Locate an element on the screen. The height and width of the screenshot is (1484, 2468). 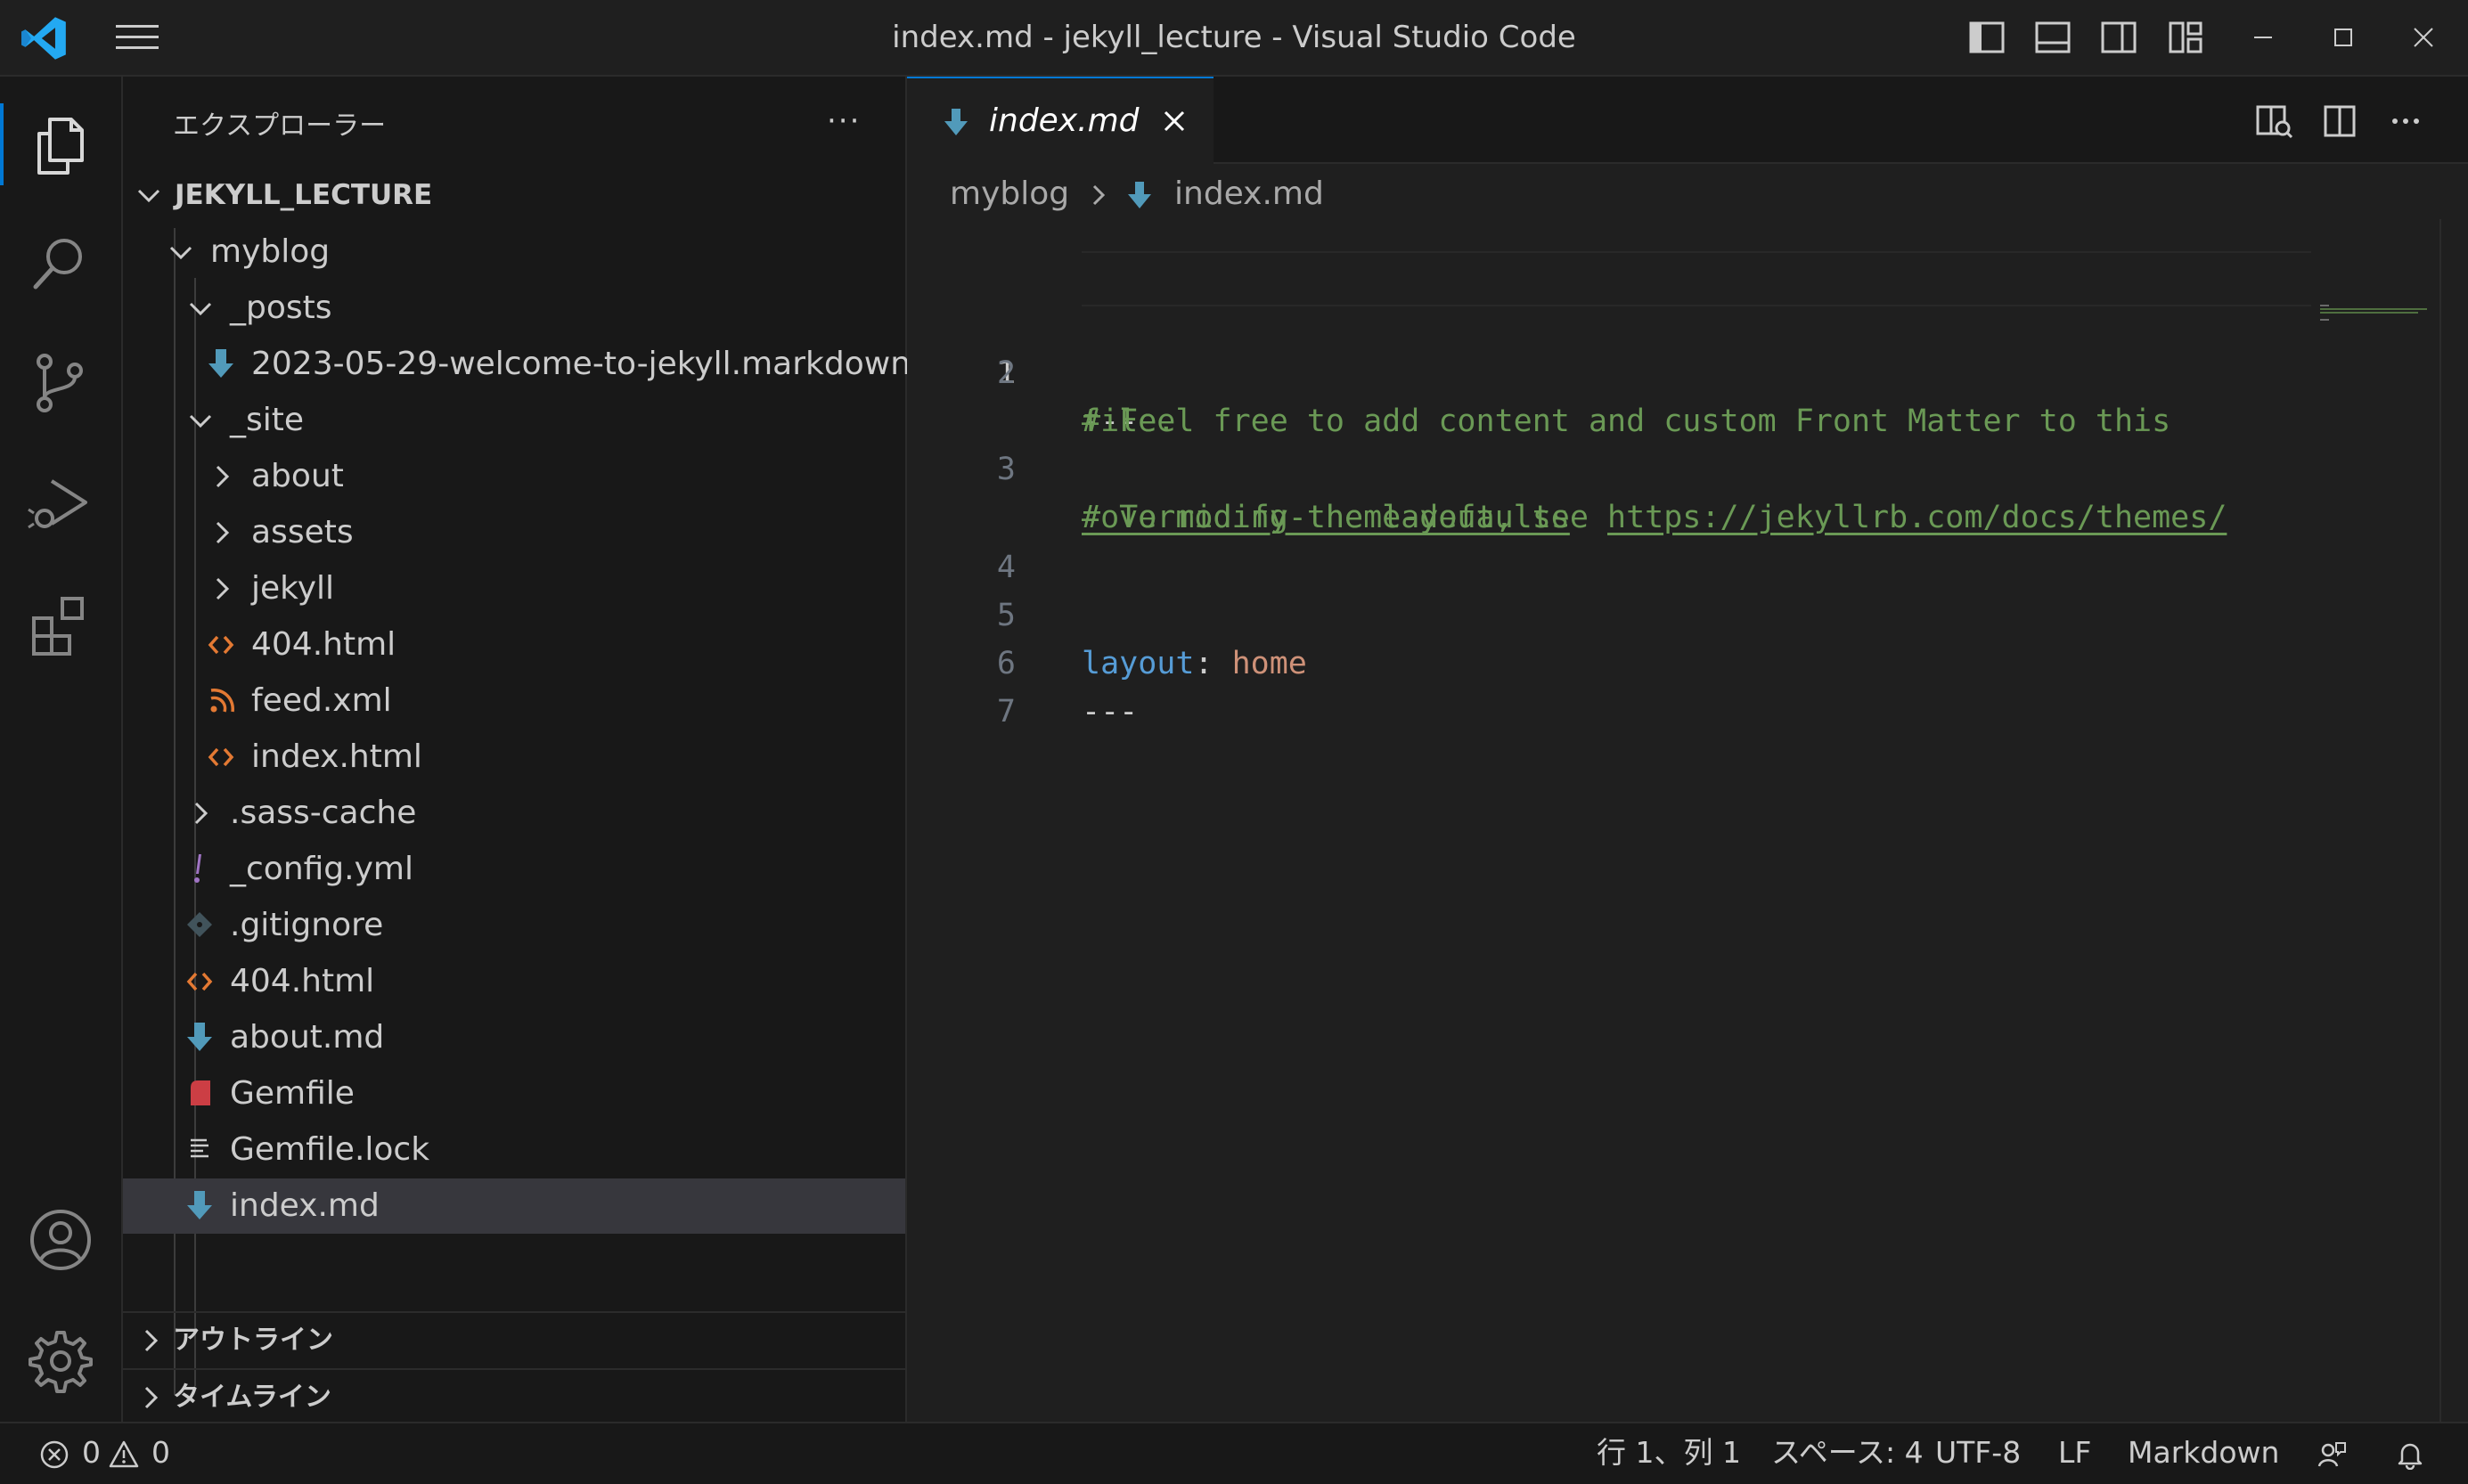
tree-item-welcome-post: 2023-05-29-welcome-to-jekyll.markdown is located at coordinates (517, 365).